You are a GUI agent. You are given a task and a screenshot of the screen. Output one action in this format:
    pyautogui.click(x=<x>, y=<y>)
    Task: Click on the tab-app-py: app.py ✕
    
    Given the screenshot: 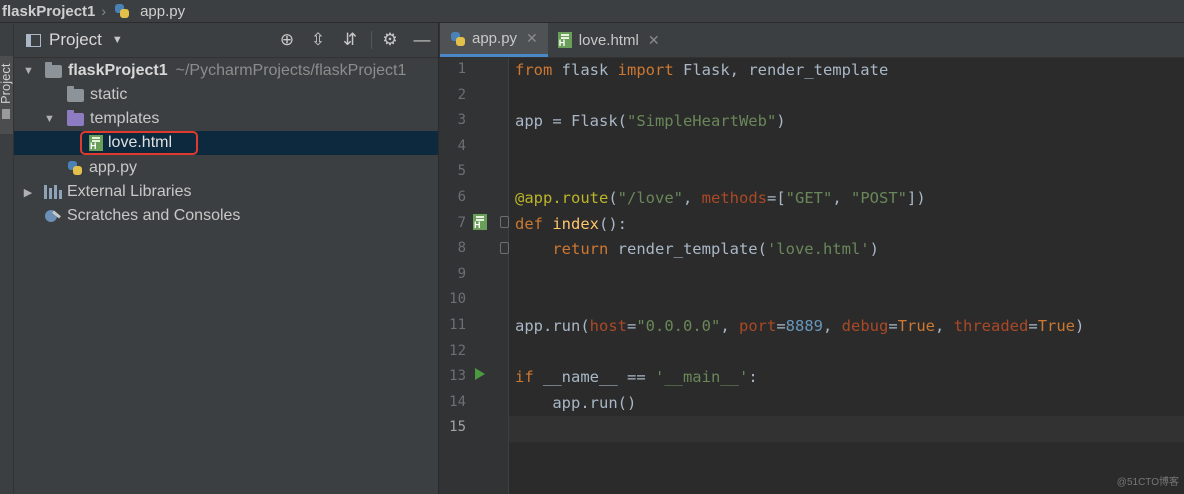 What is the action you would take?
    pyautogui.click(x=494, y=40)
    